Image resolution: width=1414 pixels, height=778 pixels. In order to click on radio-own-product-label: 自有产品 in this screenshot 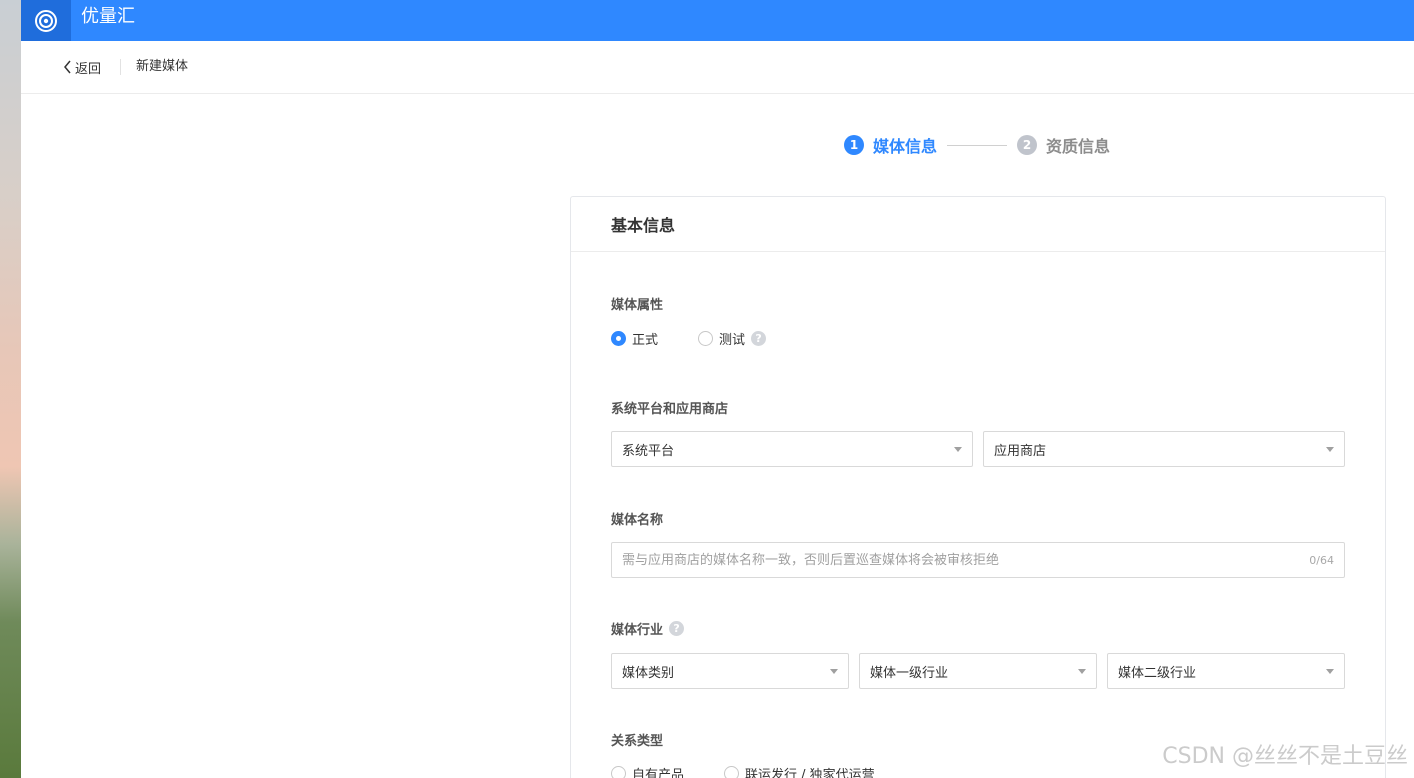, I will do `click(658, 773)`.